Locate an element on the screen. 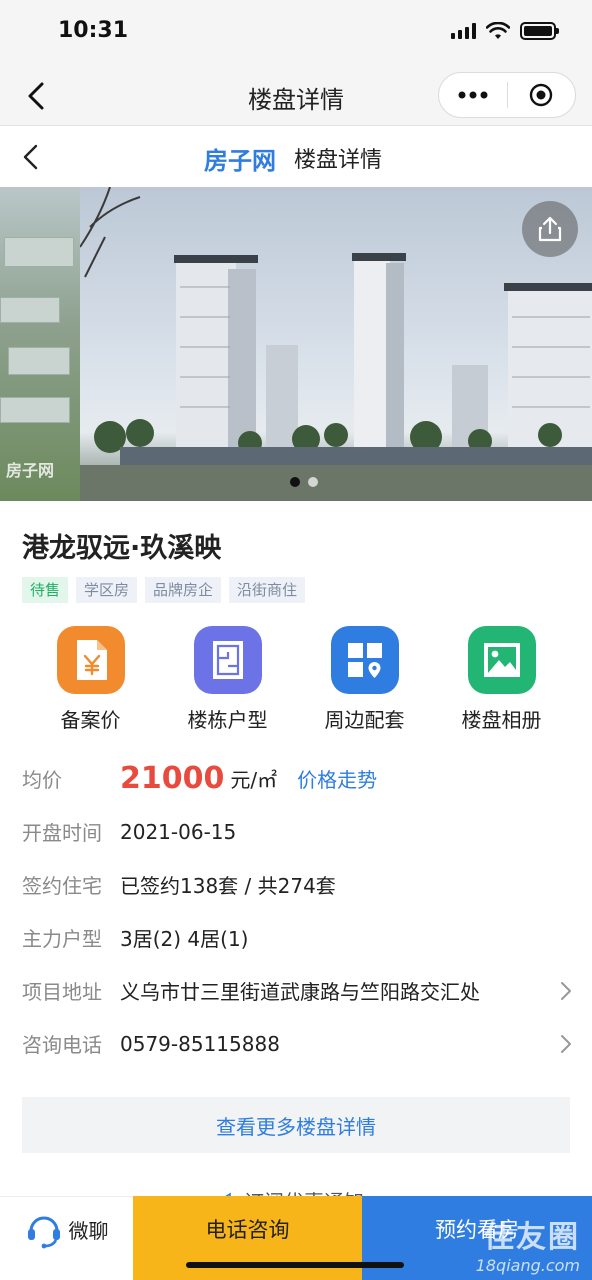 The image size is (592, 1280). phone-value: 0579-85115888 is located at coordinates (200, 1043).